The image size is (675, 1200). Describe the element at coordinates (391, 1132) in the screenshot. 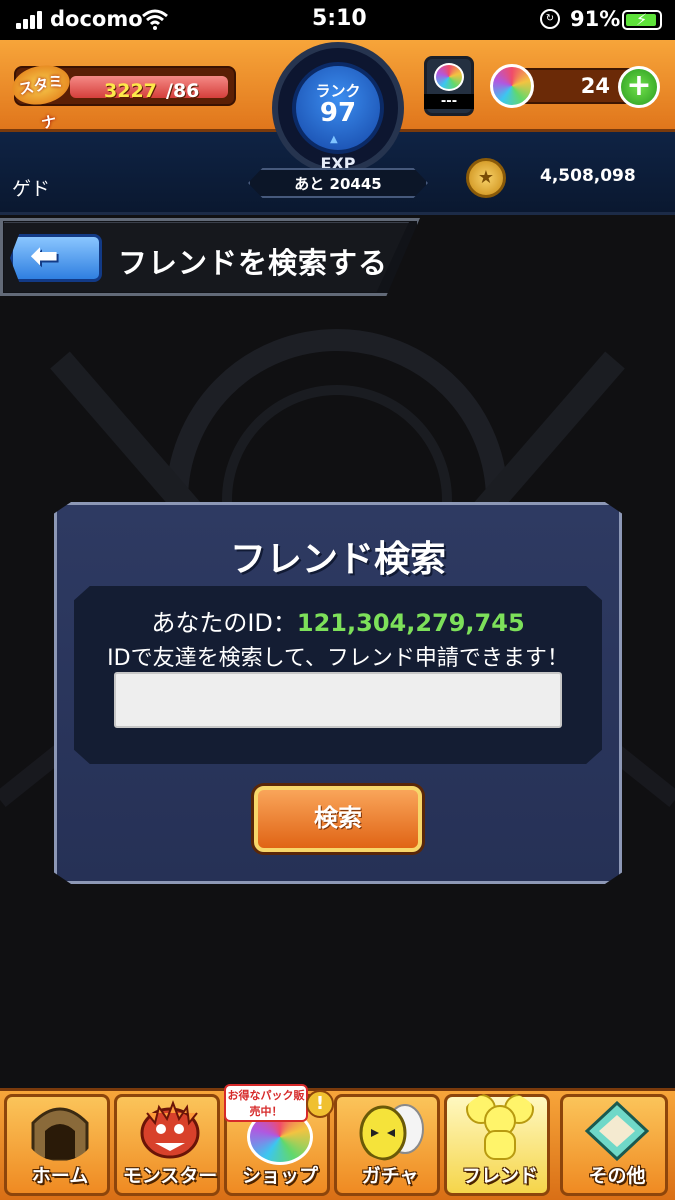

I see `egg-icon` at that location.